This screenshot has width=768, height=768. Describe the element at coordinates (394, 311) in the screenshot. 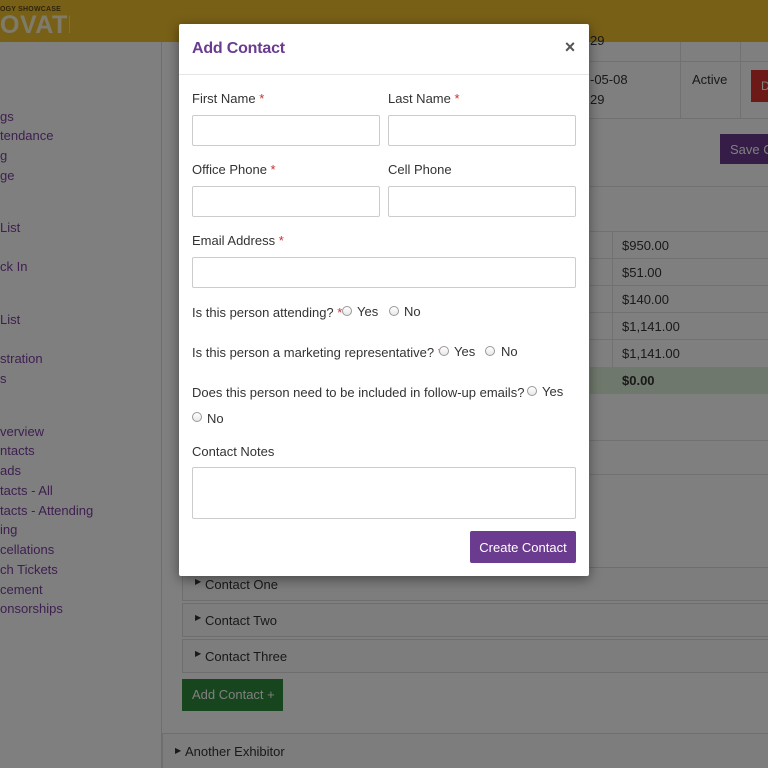

I see `attending-no-radio` at that location.